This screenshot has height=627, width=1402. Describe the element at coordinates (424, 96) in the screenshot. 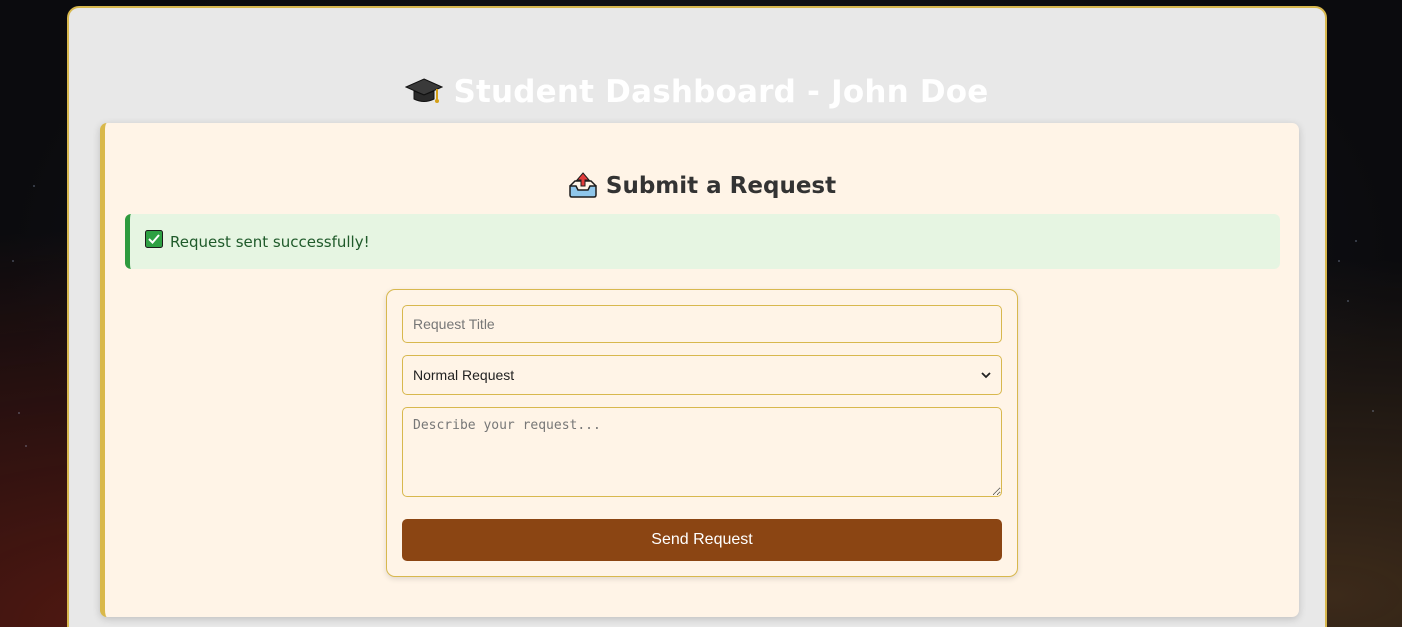

I see `graduation-cap-icon` at that location.